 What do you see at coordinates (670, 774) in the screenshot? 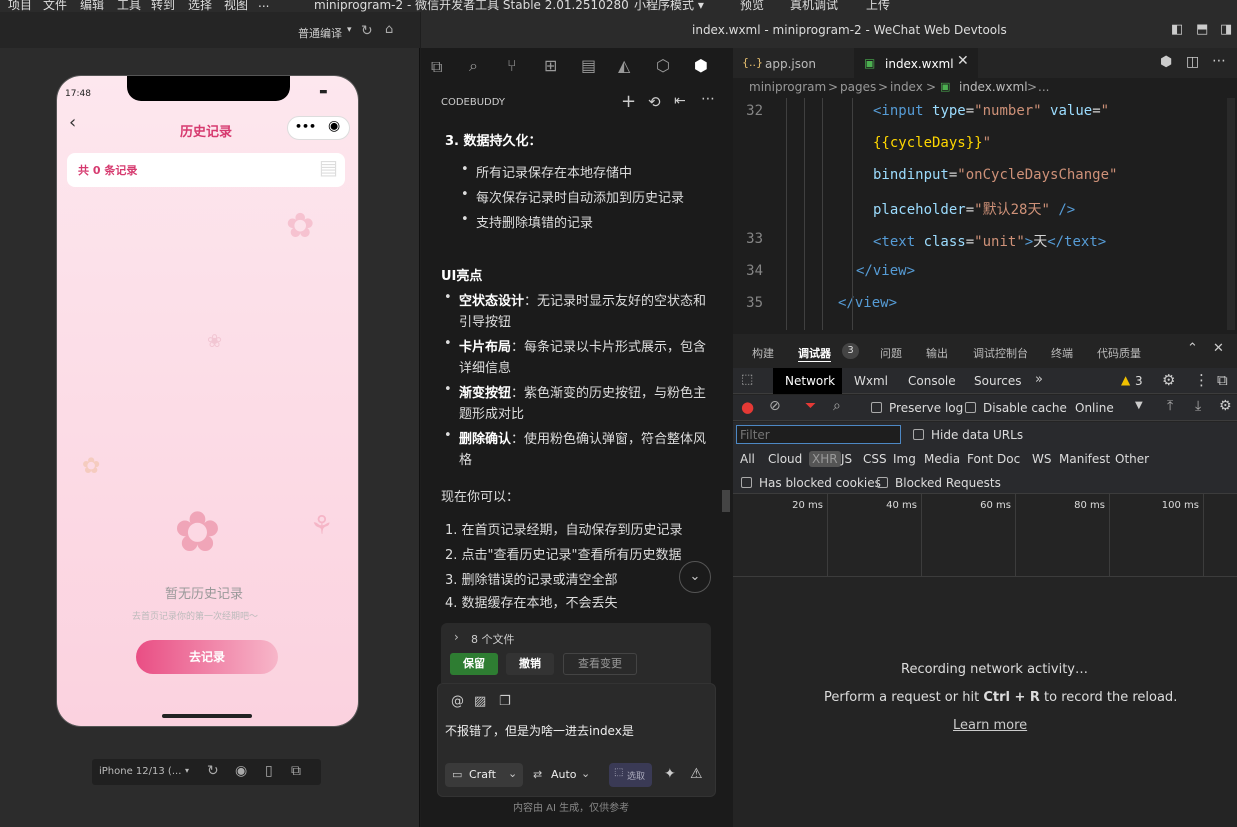
I see `sparkle-icon: ✦` at bounding box center [670, 774].